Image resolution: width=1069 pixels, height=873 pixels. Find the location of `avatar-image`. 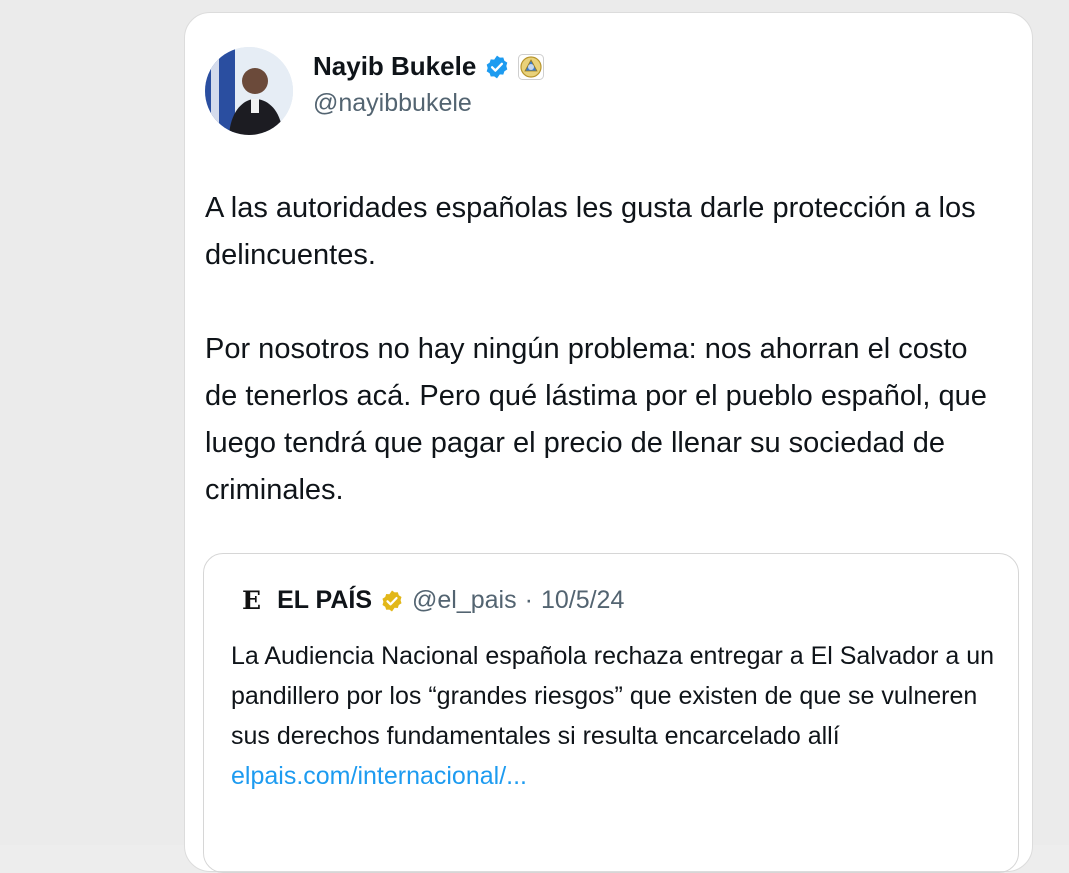

avatar-image is located at coordinates (249, 91).